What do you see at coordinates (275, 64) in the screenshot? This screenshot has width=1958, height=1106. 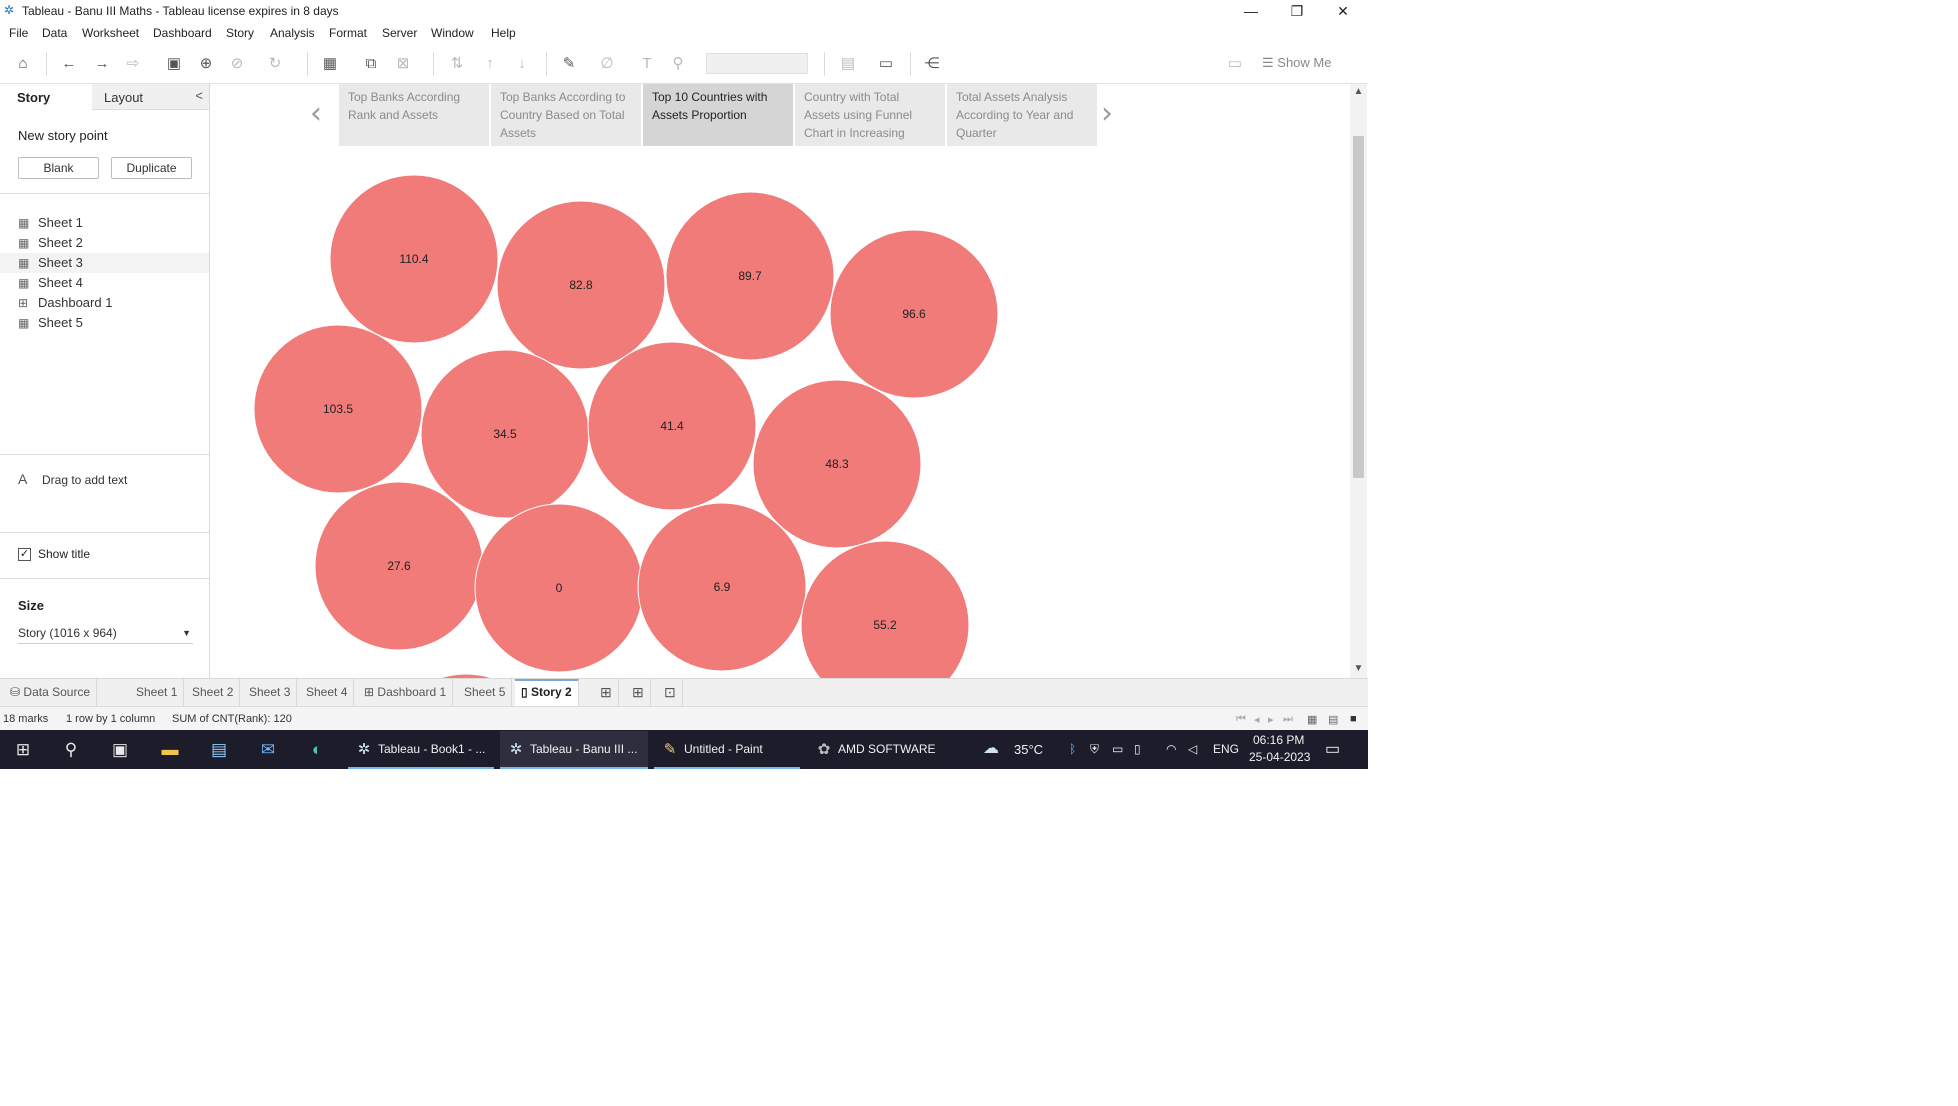 I see `refresh-icon: ↻` at bounding box center [275, 64].